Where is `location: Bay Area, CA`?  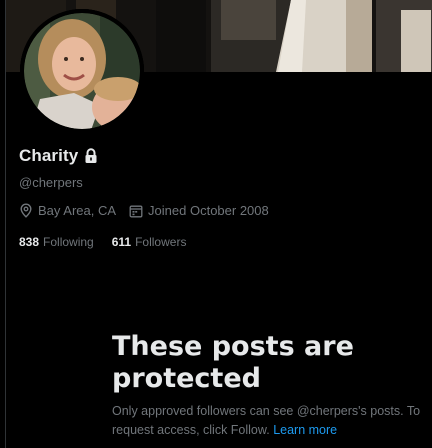 location: Bay Area, CA is located at coordinates (67, 210).